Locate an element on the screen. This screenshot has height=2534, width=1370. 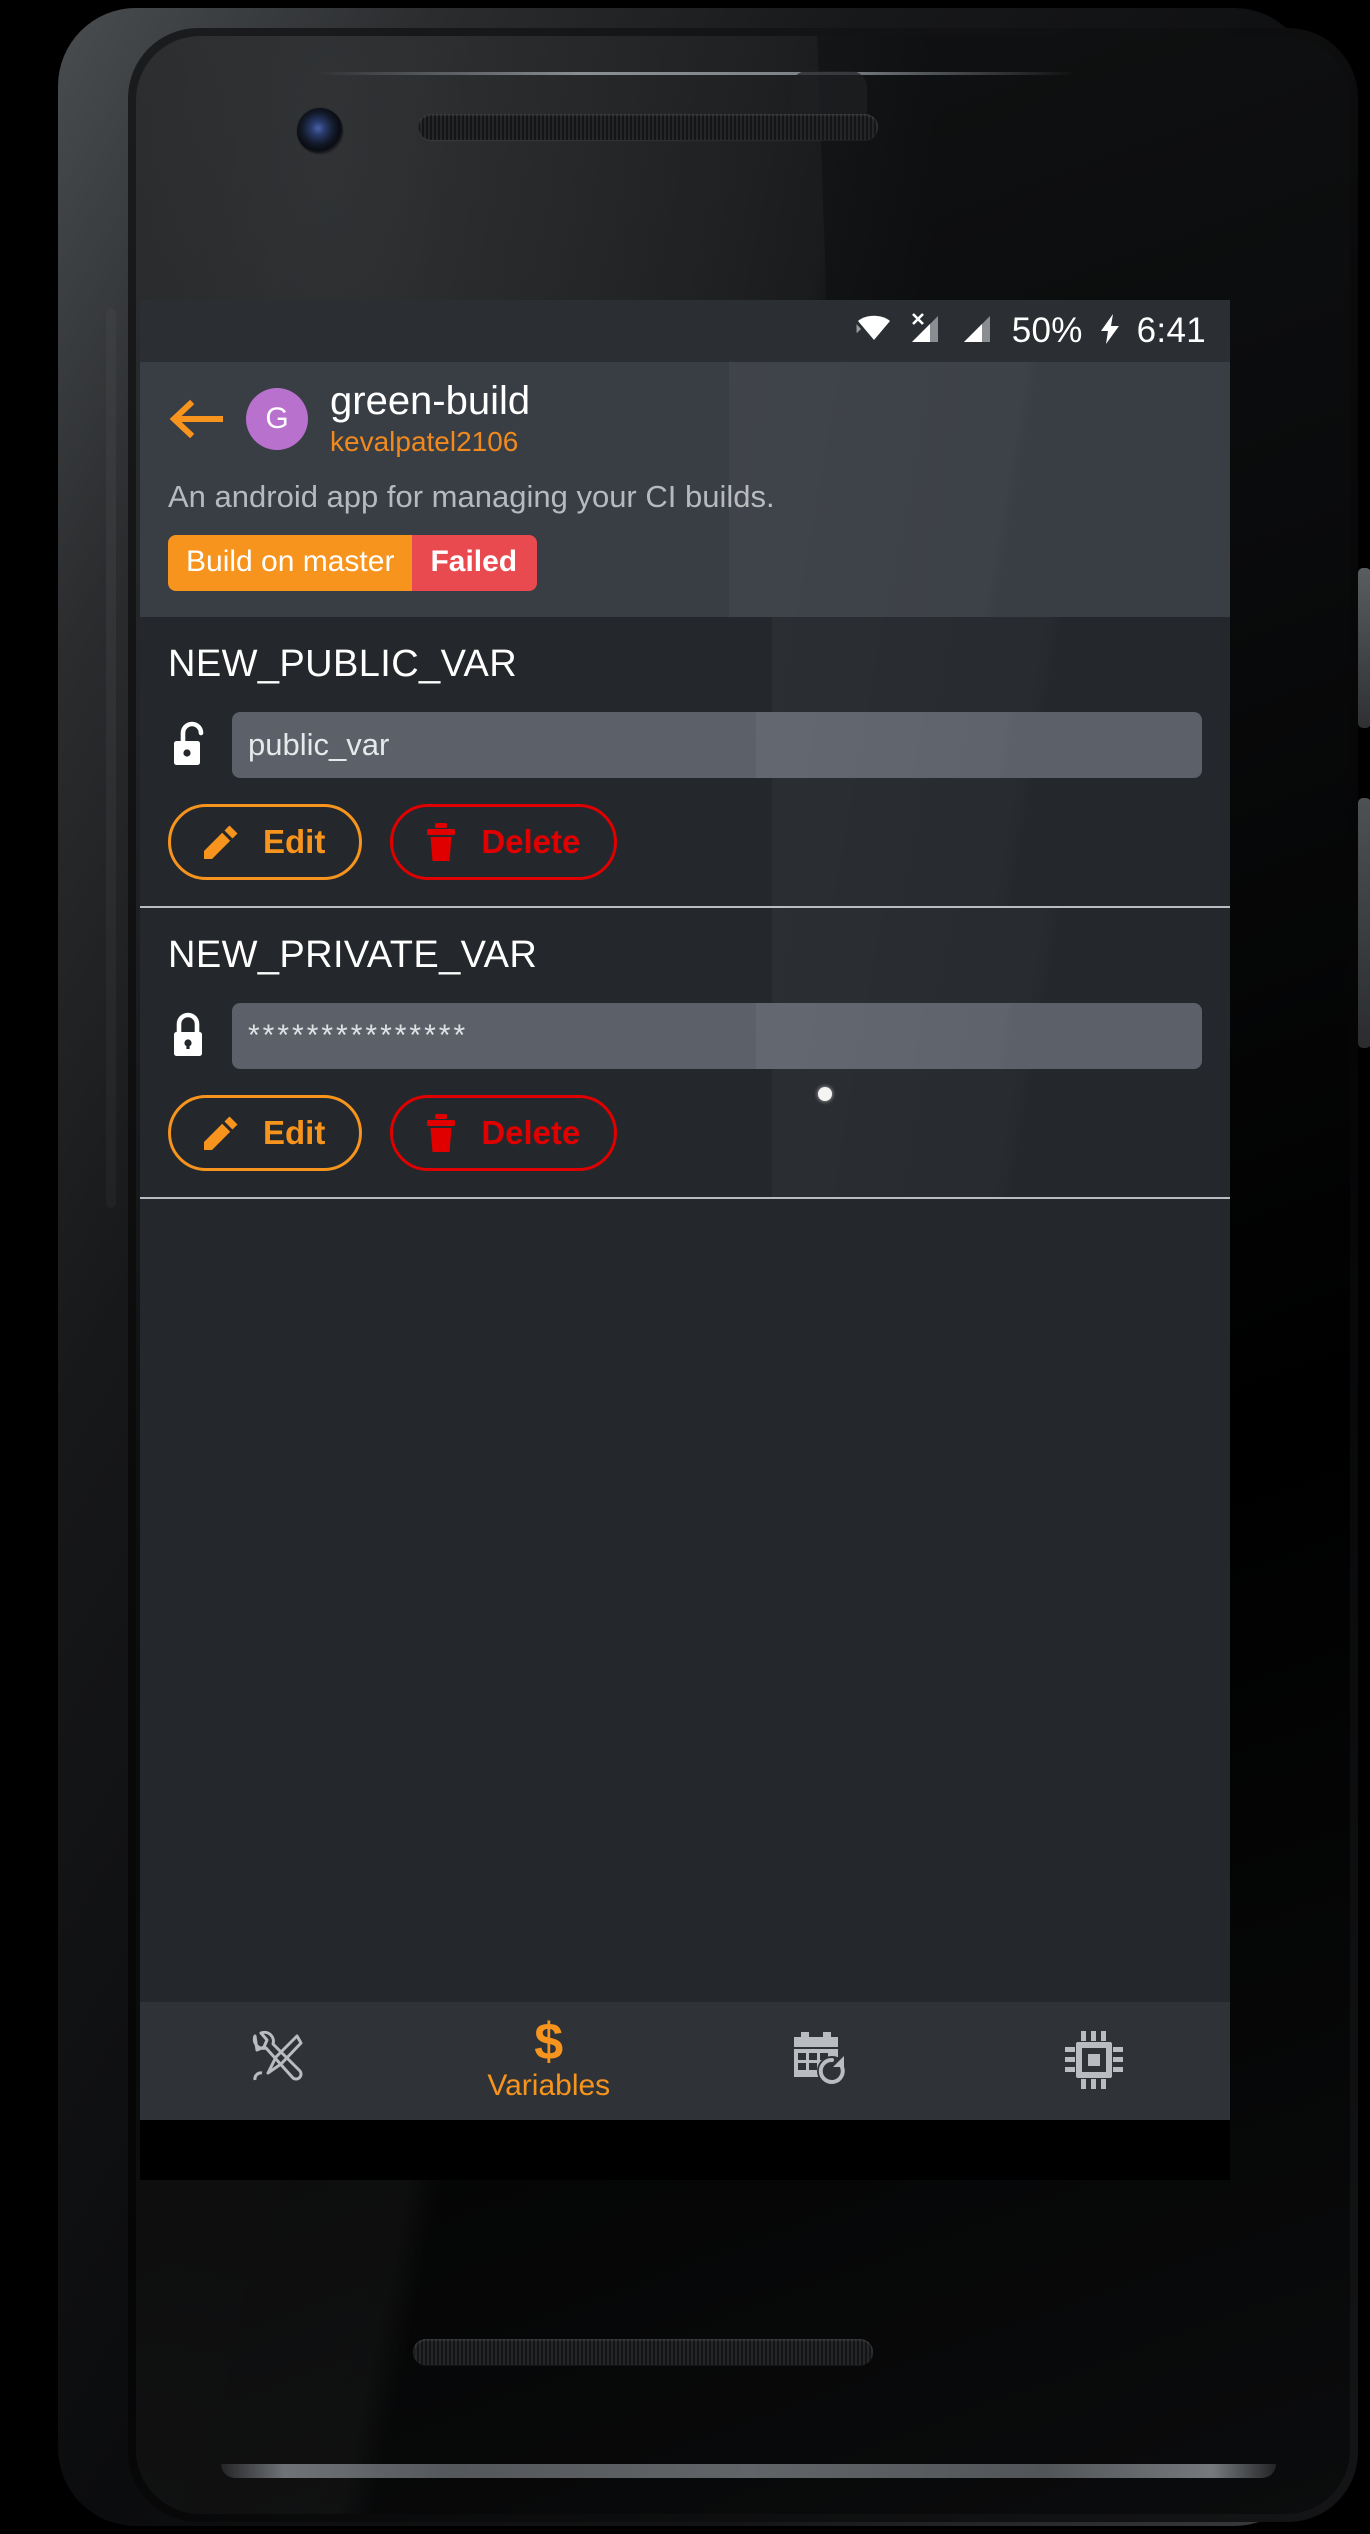
front-camera-icon is located at coordinates (320, 131).